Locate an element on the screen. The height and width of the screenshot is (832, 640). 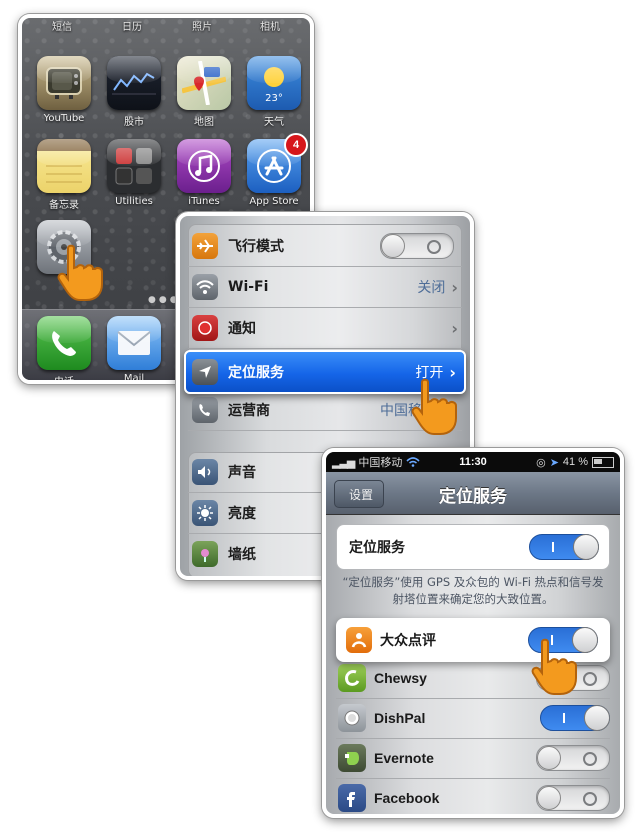
battery-icon is located at coordinates (603, 462).